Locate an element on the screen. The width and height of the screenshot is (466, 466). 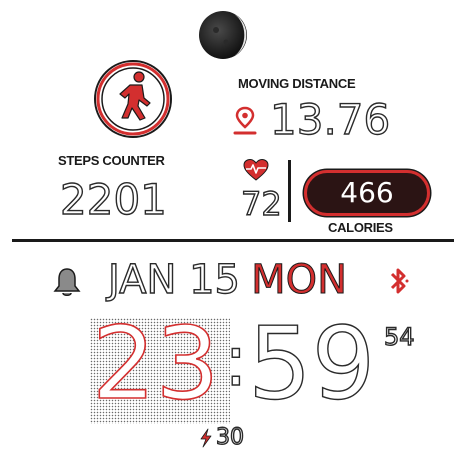
location-pin-icon is located at coordinates (245, 121).